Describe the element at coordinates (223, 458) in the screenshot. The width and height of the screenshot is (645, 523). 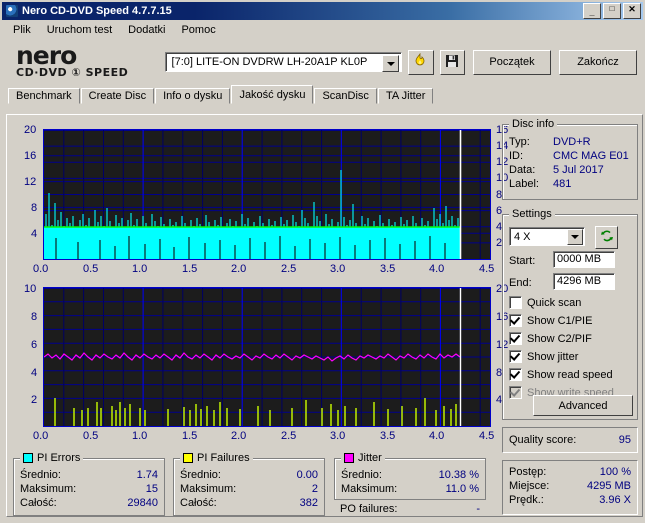
I see `pi-failures-caption: PI Failures` at that location.